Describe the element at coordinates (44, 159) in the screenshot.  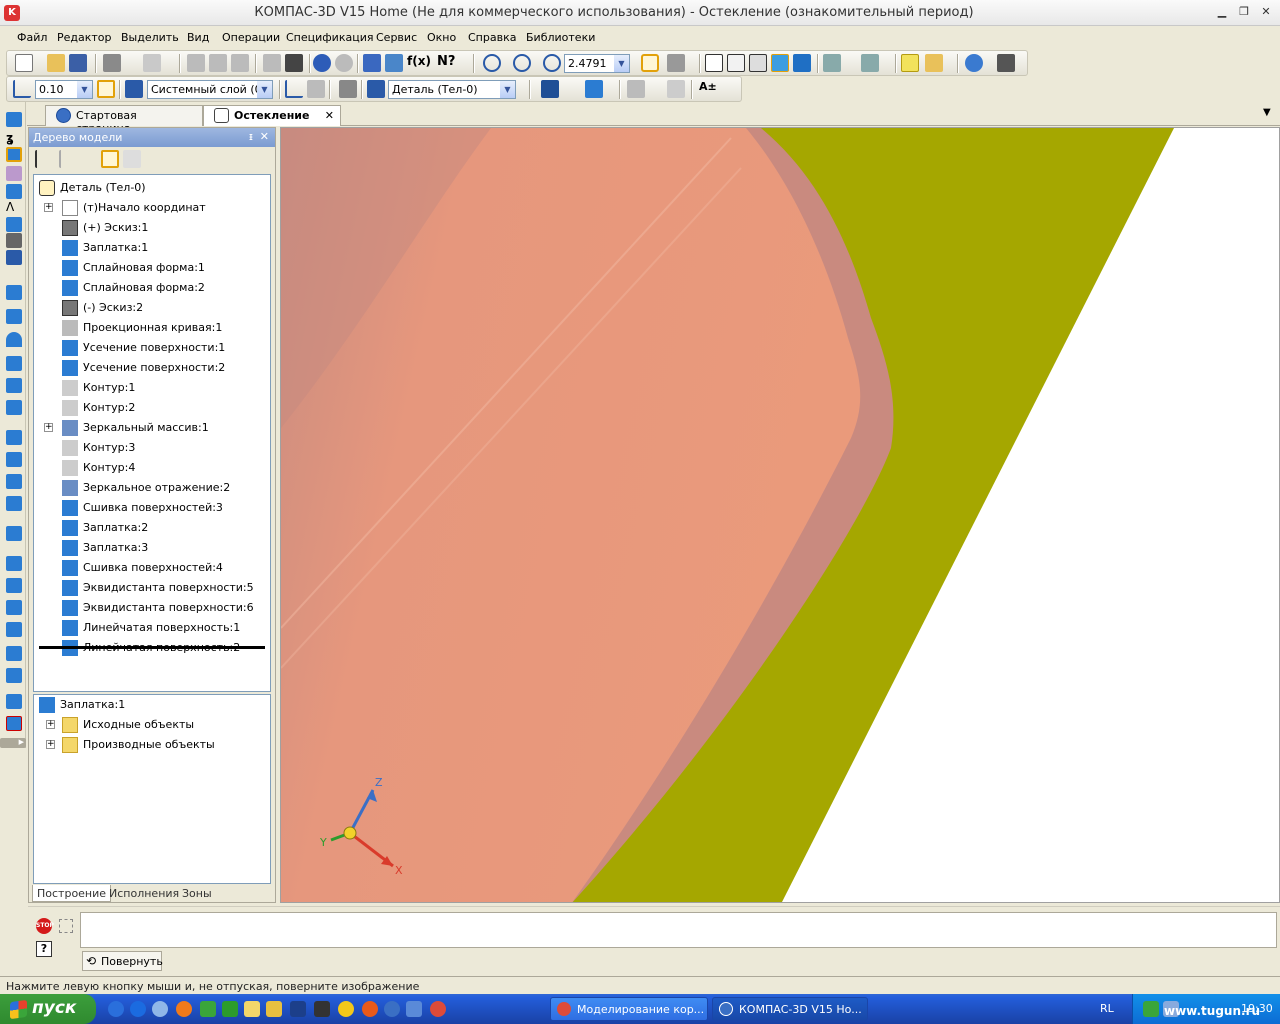
I see `tree-structure-icon` at that location.